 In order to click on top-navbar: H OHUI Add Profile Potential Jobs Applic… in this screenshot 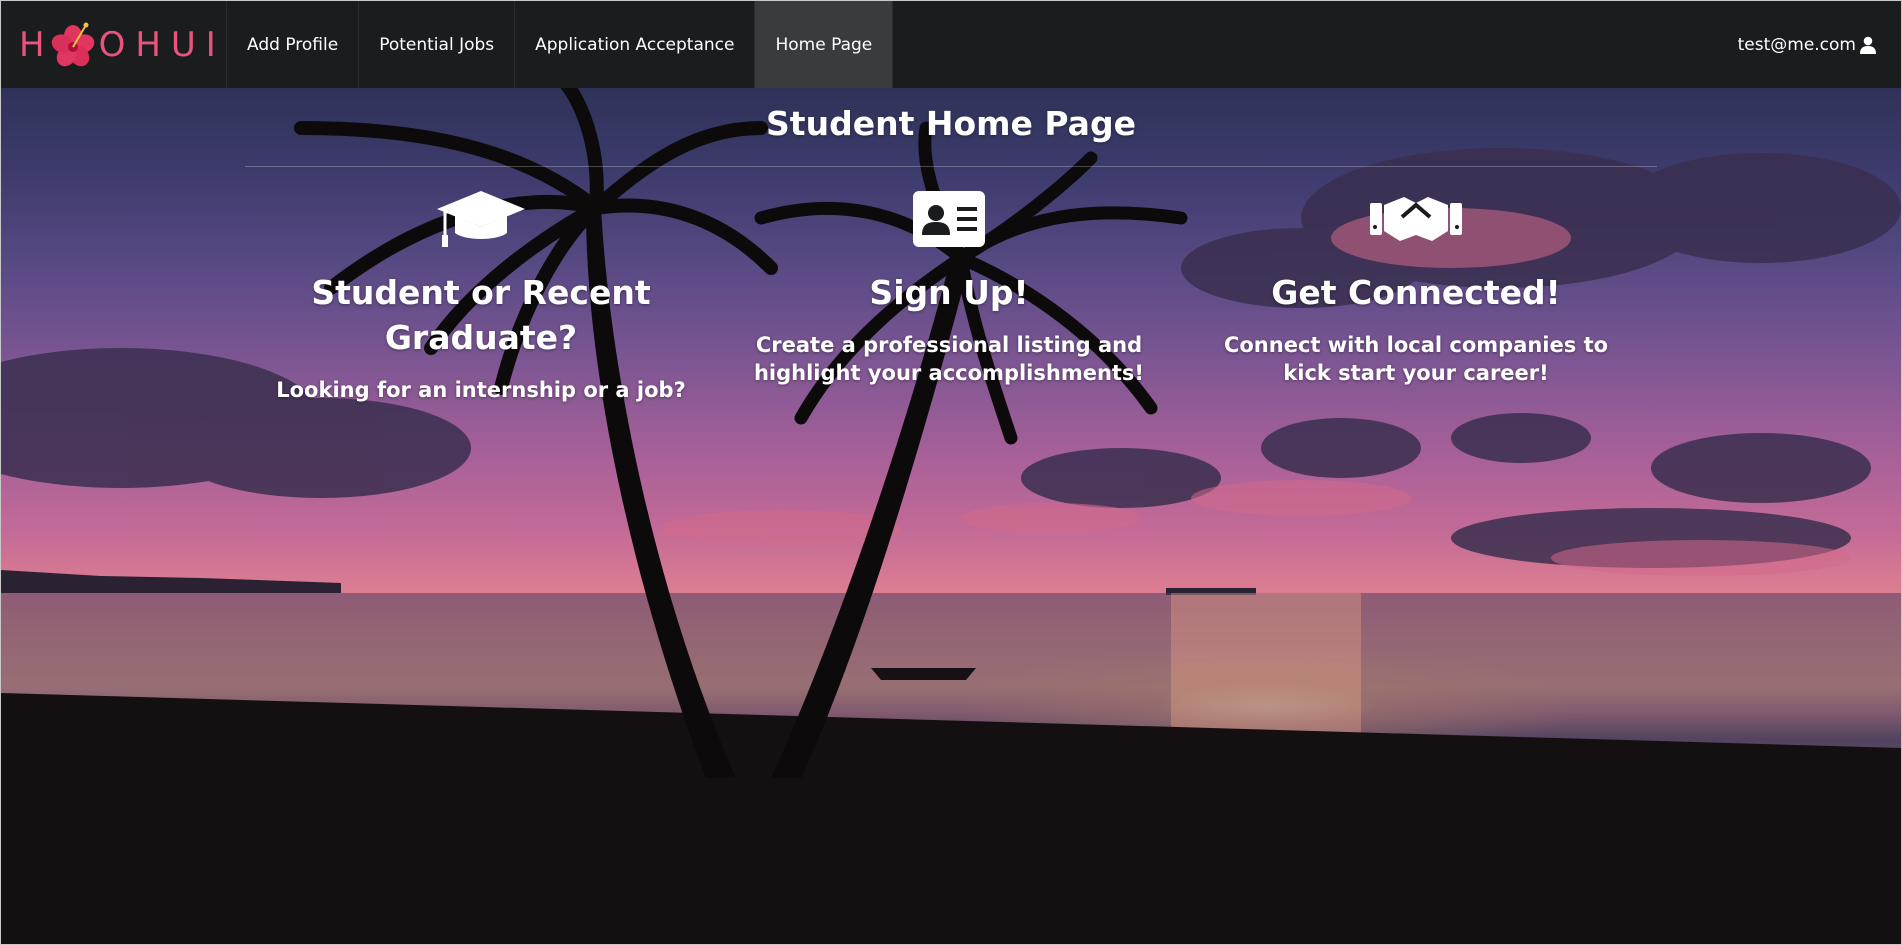, I will do `click(951, 44)`.